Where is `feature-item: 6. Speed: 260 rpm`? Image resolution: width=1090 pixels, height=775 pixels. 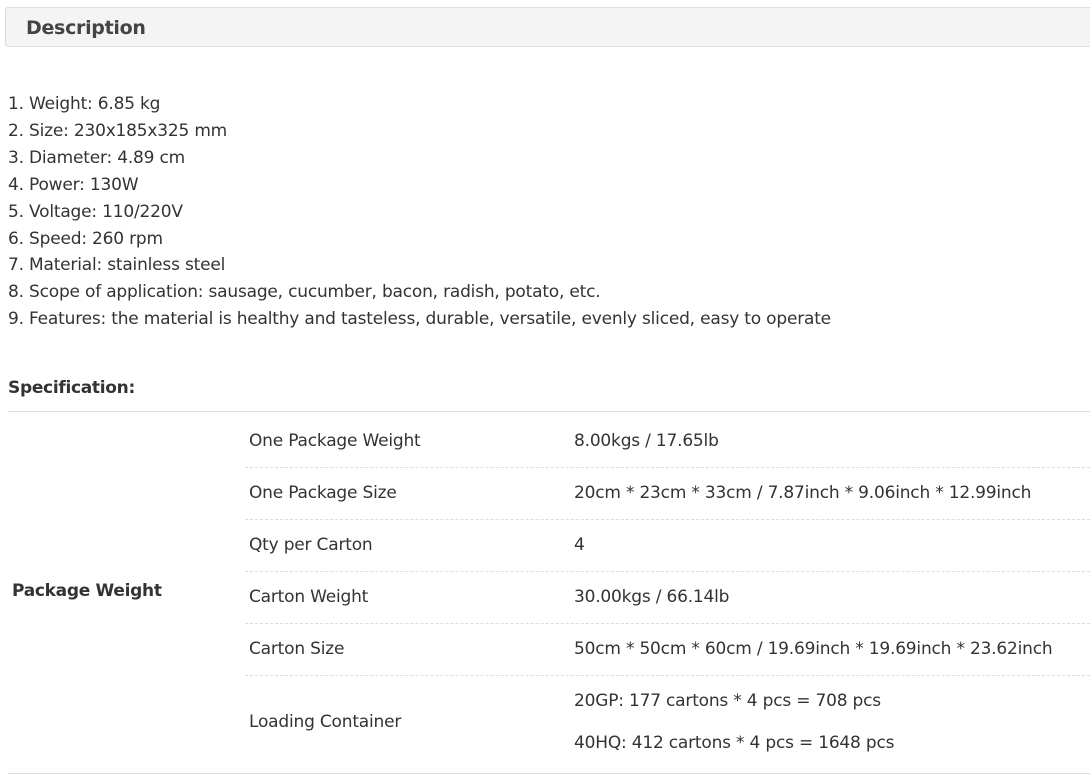 feature-item: 6. Speed: 260 rpm is located at coordinates (85, 238).